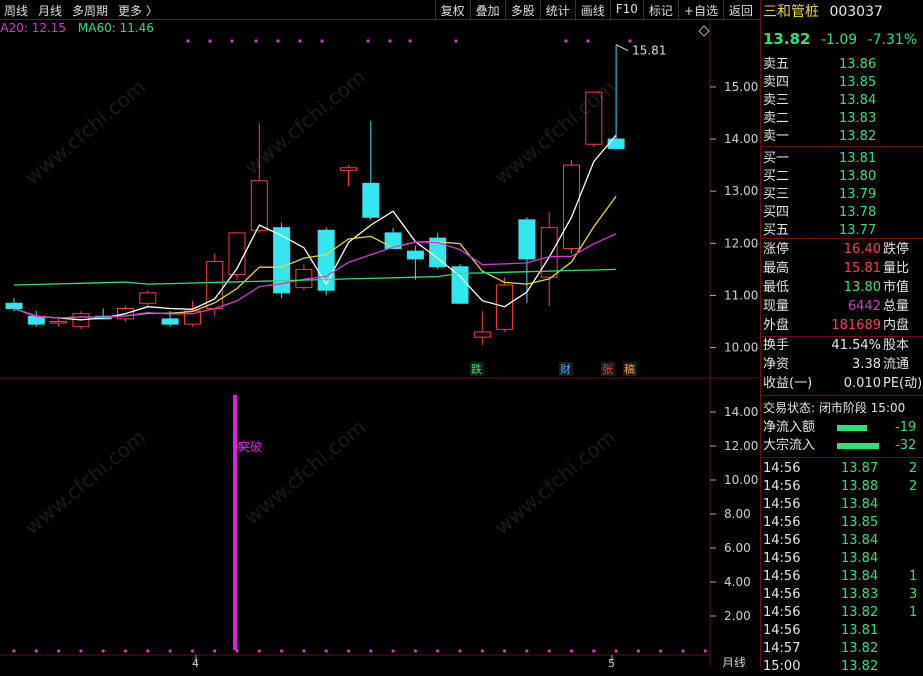 This screenshot has height=676, width=923. What do you see at coordinates (737, 548) in the screenshot?
I see `sub-y-tick-label: 6.00` at bounding box center [737, 548].